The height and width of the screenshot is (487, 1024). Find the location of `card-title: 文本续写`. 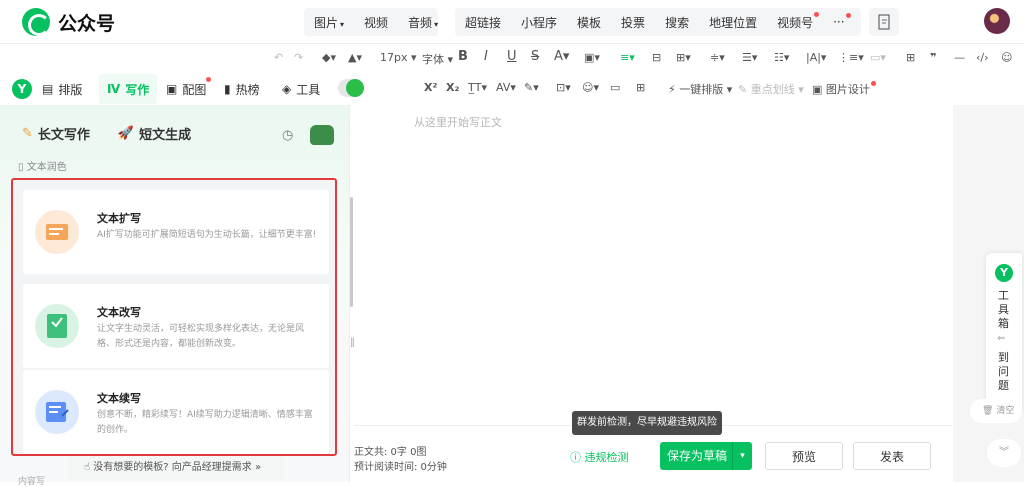

card-title: 文本续写 is located at coordinates (119, 398).